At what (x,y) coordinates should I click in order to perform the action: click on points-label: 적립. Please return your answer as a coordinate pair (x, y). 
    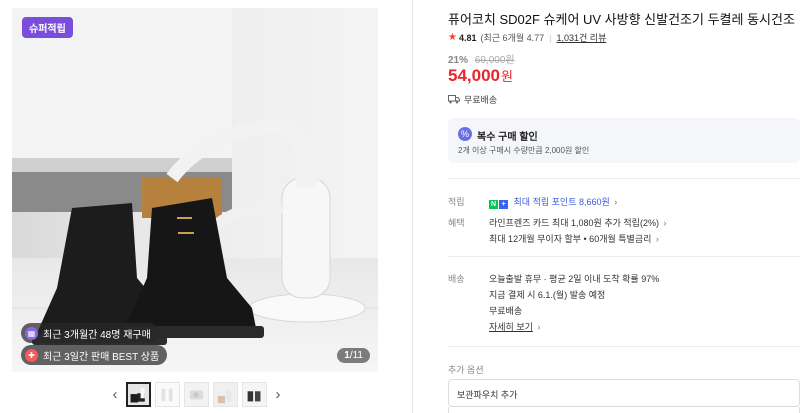
    Looking at the image, I should click on (456, 202).